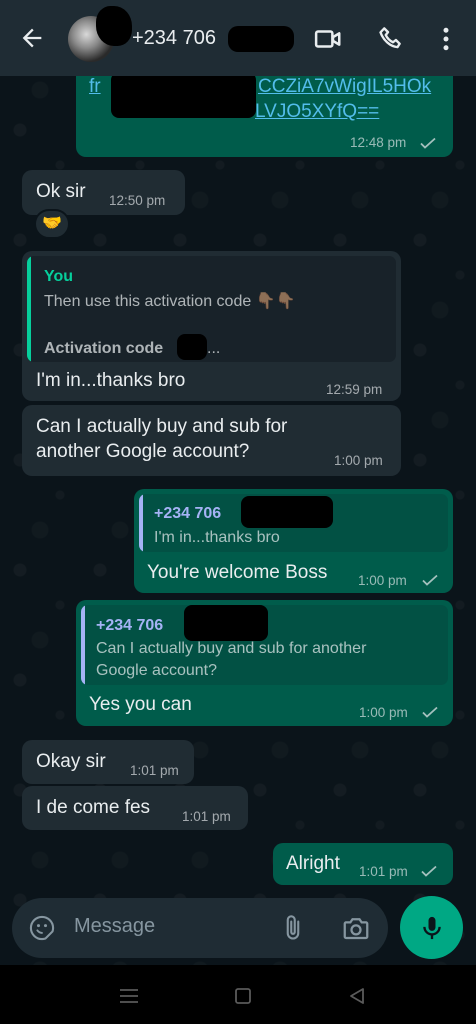 The width and height of the screenshot is (476, 1024). What do you see at coordinates (446, 39) in the screenshot?
I see `more-options-icon` at bounding box center [446, 39].